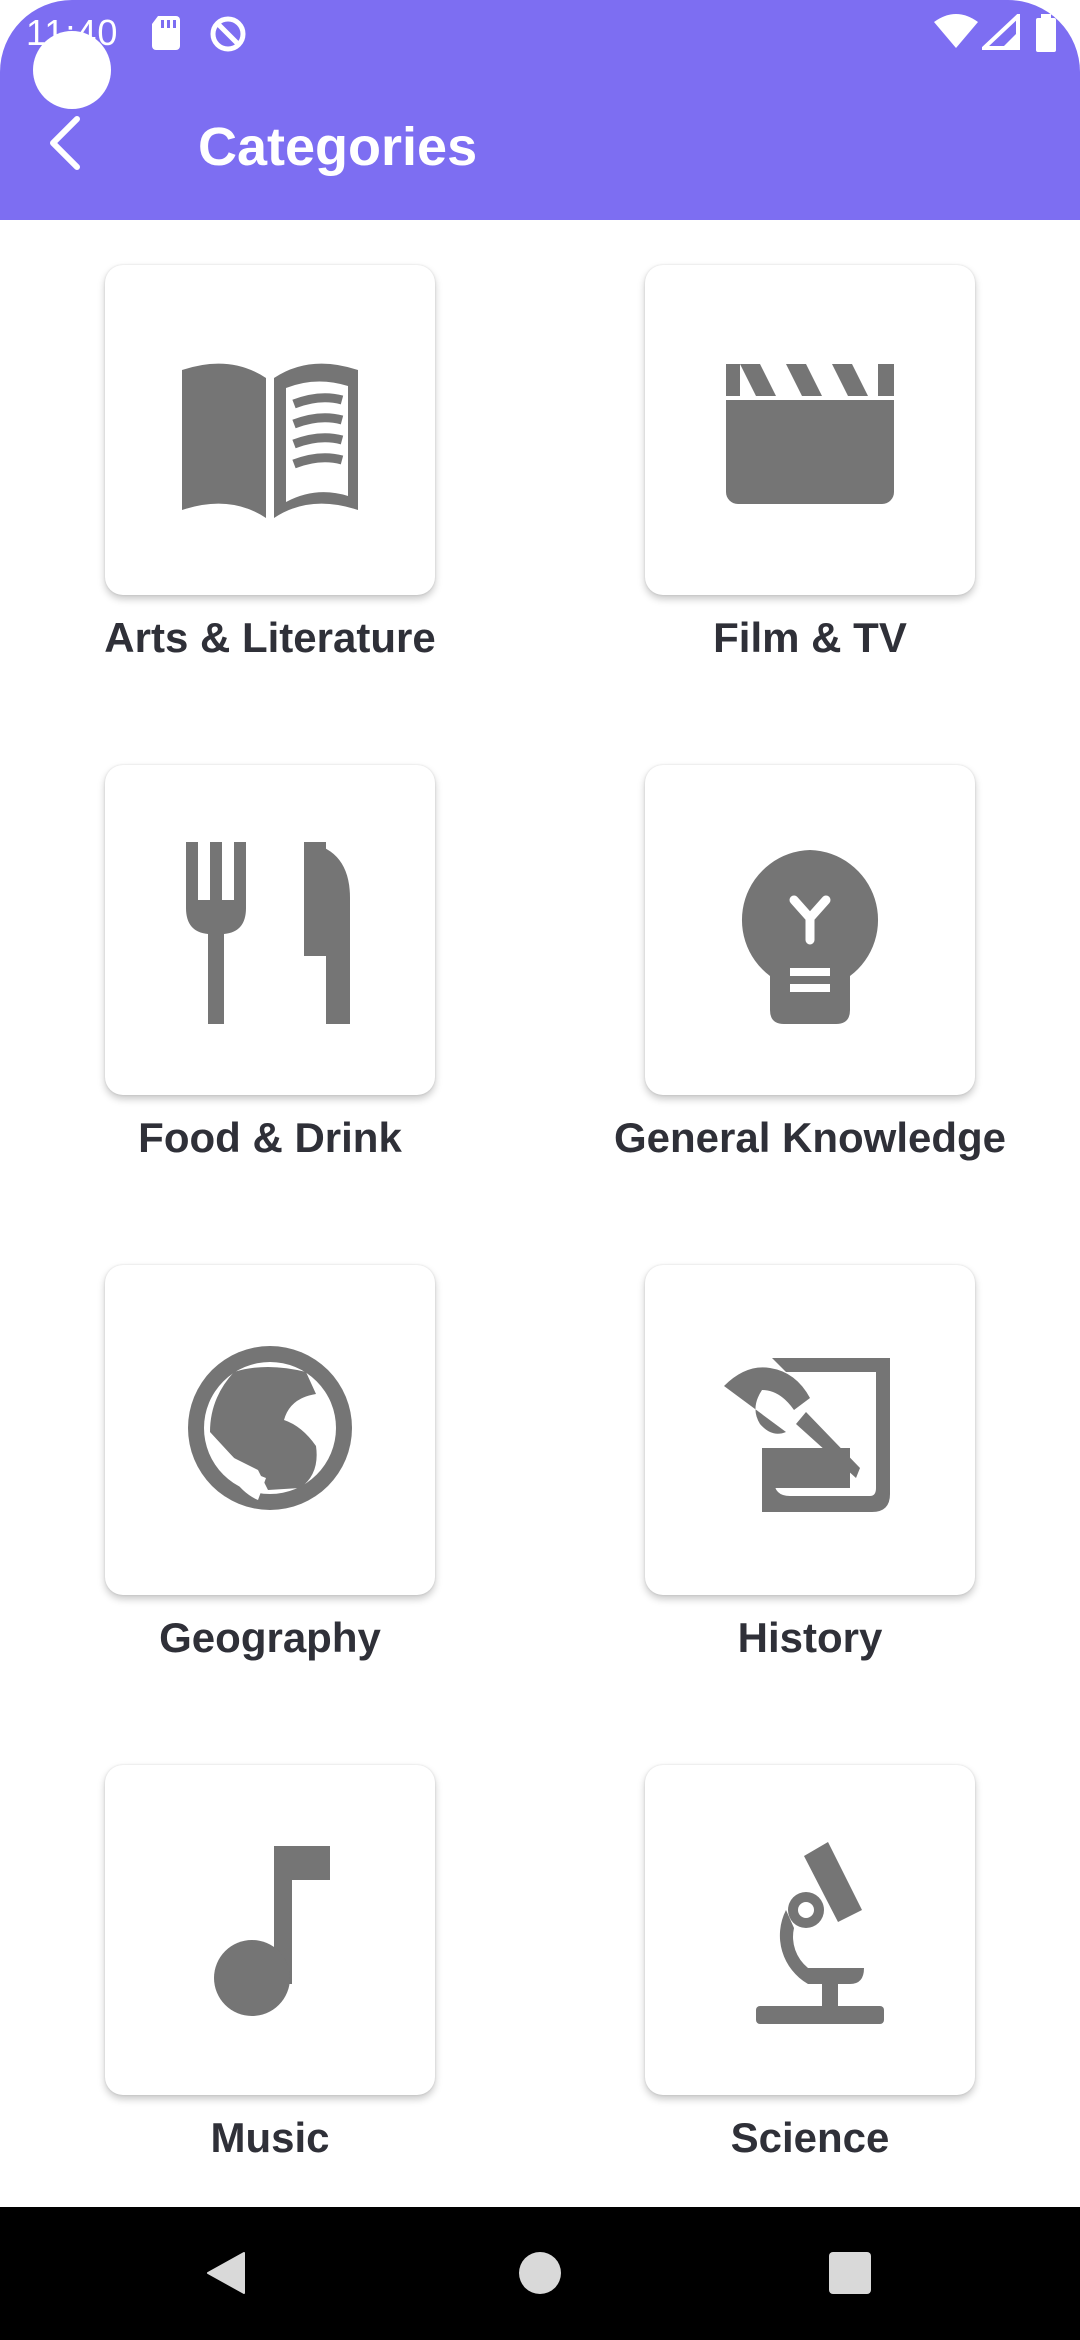 This screenshot has height=2340, width=1080. I want to click on home-circle-icon, so click(540, 2275).